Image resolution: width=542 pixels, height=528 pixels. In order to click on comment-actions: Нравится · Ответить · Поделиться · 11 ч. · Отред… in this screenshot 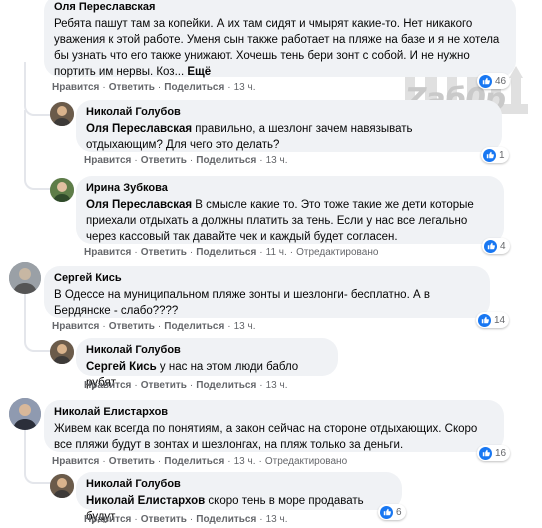, I will do `click(231, 252)`.